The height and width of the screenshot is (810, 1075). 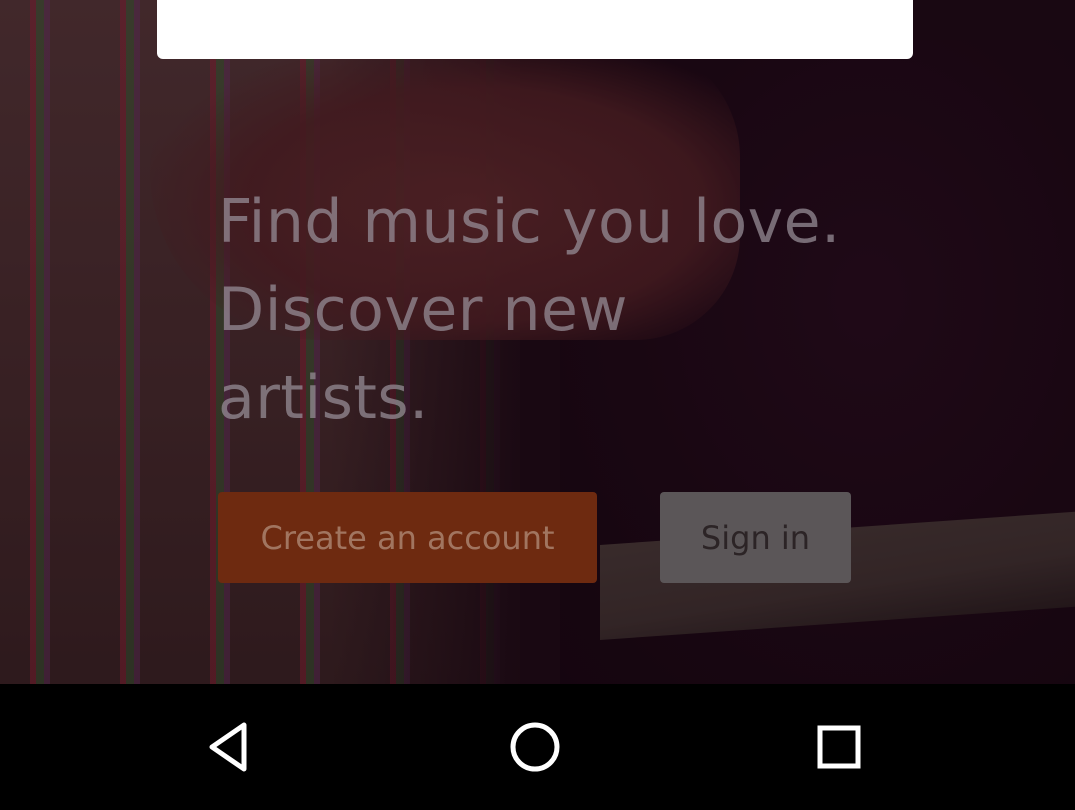 I want to click on sign-in-button: Sign in, so click(x=755, y=537).